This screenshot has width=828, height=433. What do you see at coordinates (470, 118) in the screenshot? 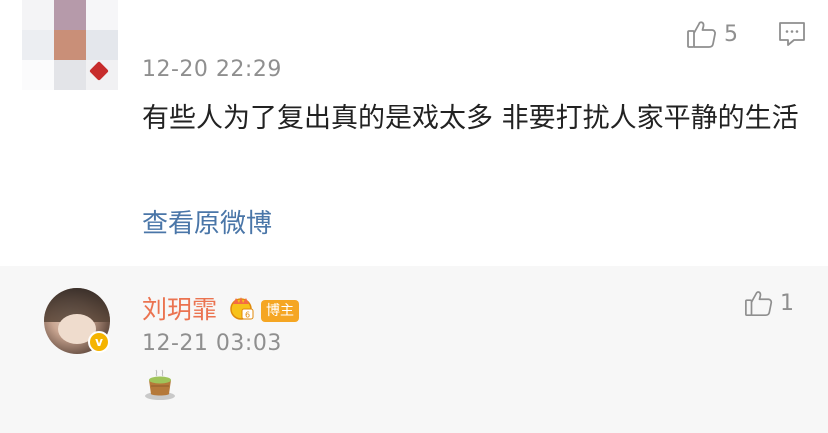
I see `comment-text: 有些人为了复出真的是戏太多 非要打扰人家平静的生活` at bounding box center [470, 118].